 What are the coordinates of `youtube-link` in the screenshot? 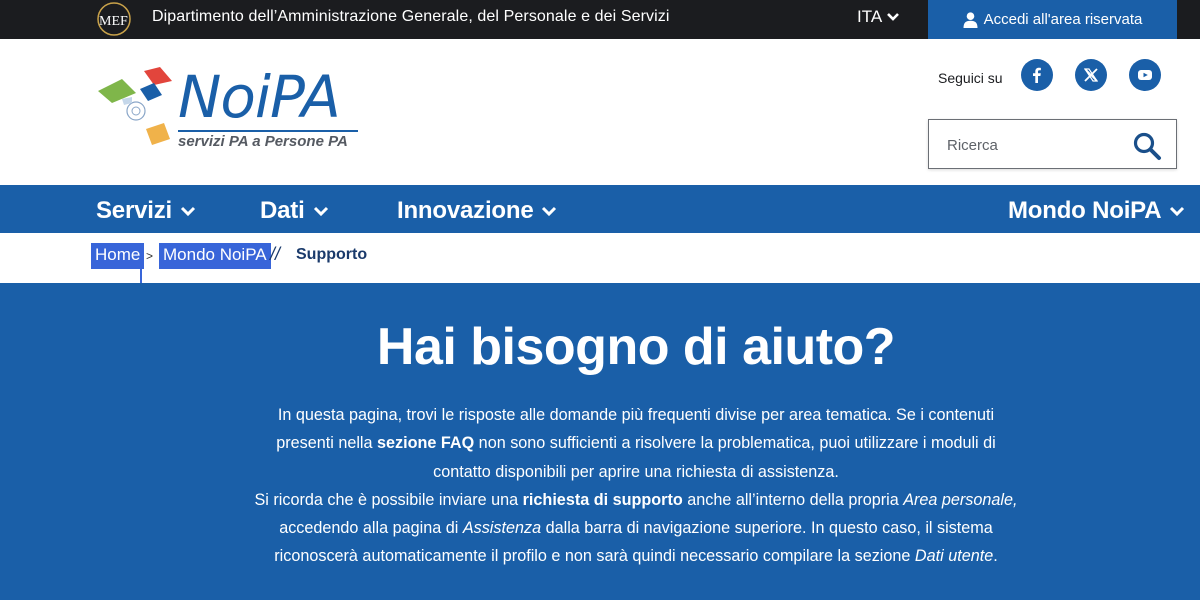 It's located at (1145, 75).